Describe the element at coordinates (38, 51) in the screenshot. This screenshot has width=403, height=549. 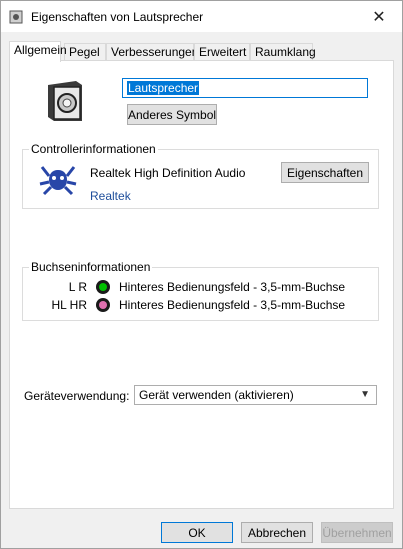
I see `tab-allgemein: Allgemein` at that location.